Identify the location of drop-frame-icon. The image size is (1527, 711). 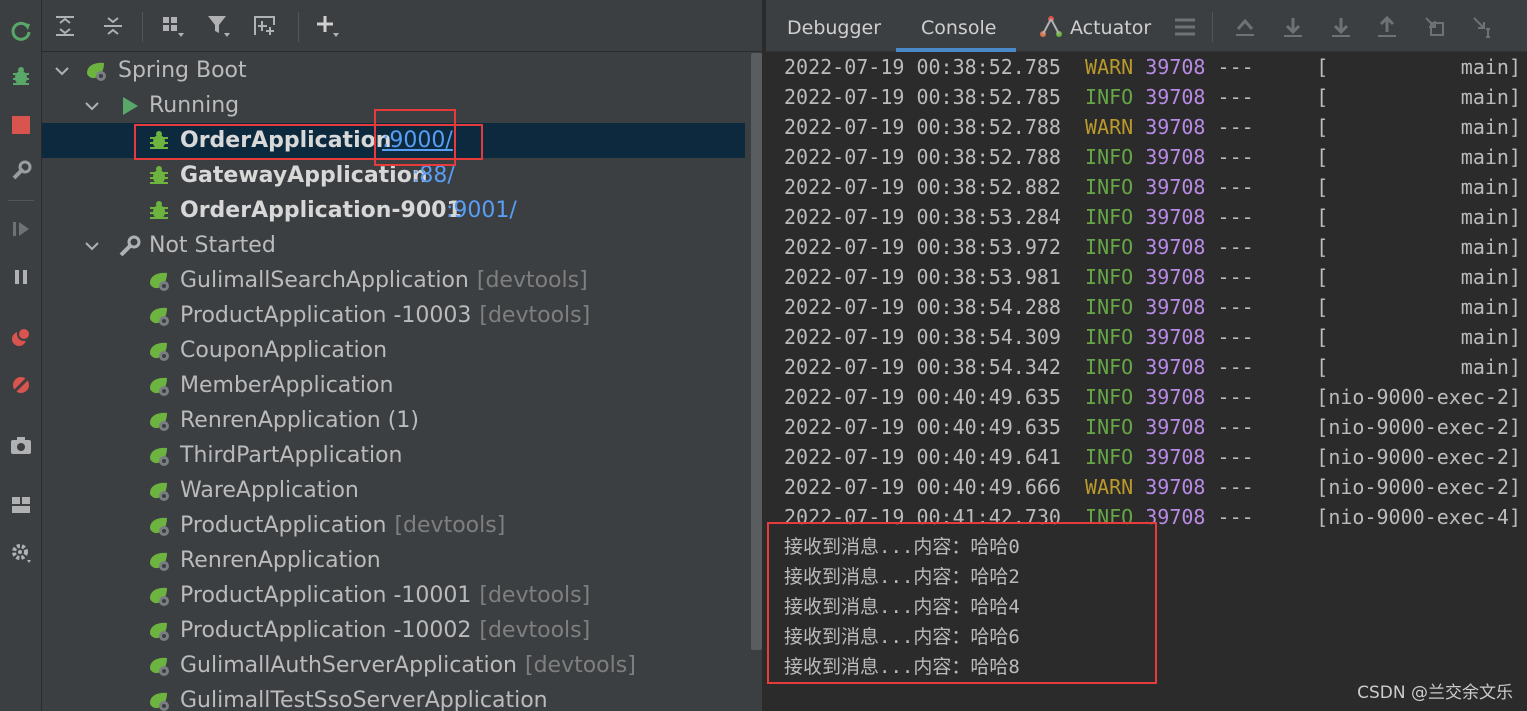
(1435, 27).